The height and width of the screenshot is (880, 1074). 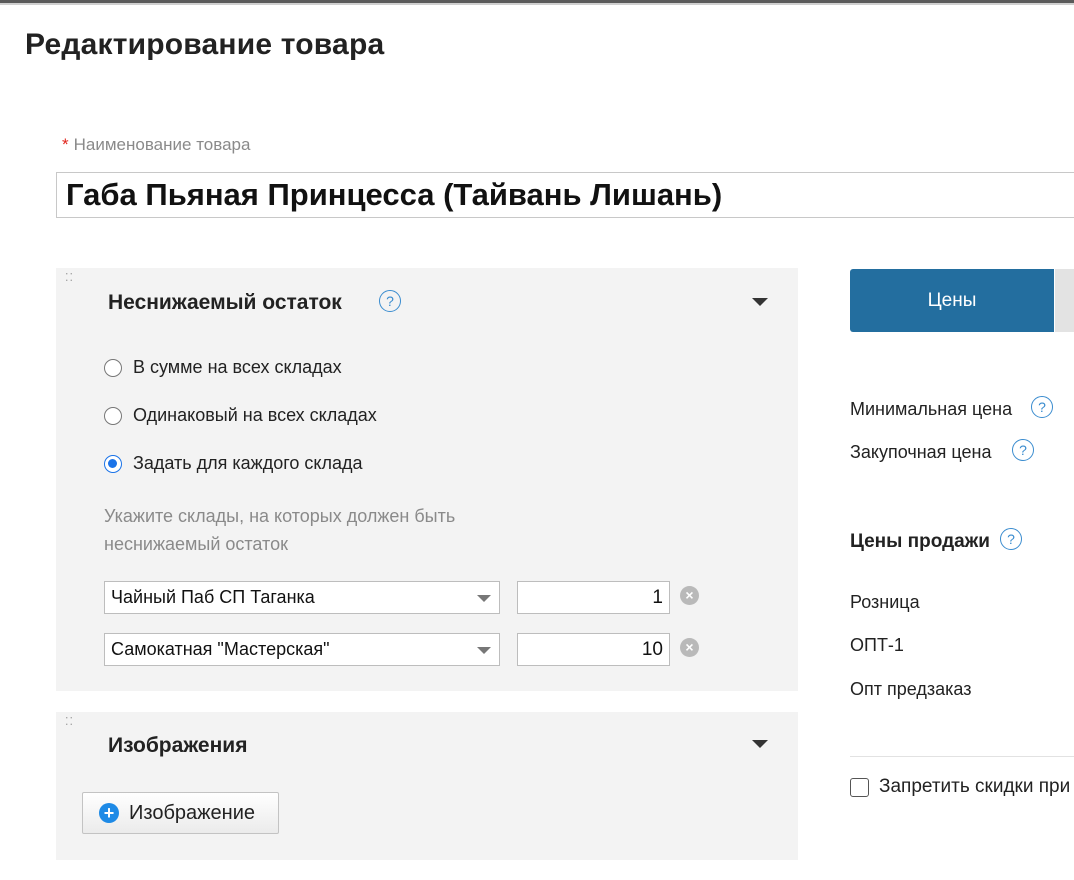 What do you see at coordinates (1042, 407) in the screenshot?
I see `min-price-help-icon: ?` at bounding box center [1042, 407].